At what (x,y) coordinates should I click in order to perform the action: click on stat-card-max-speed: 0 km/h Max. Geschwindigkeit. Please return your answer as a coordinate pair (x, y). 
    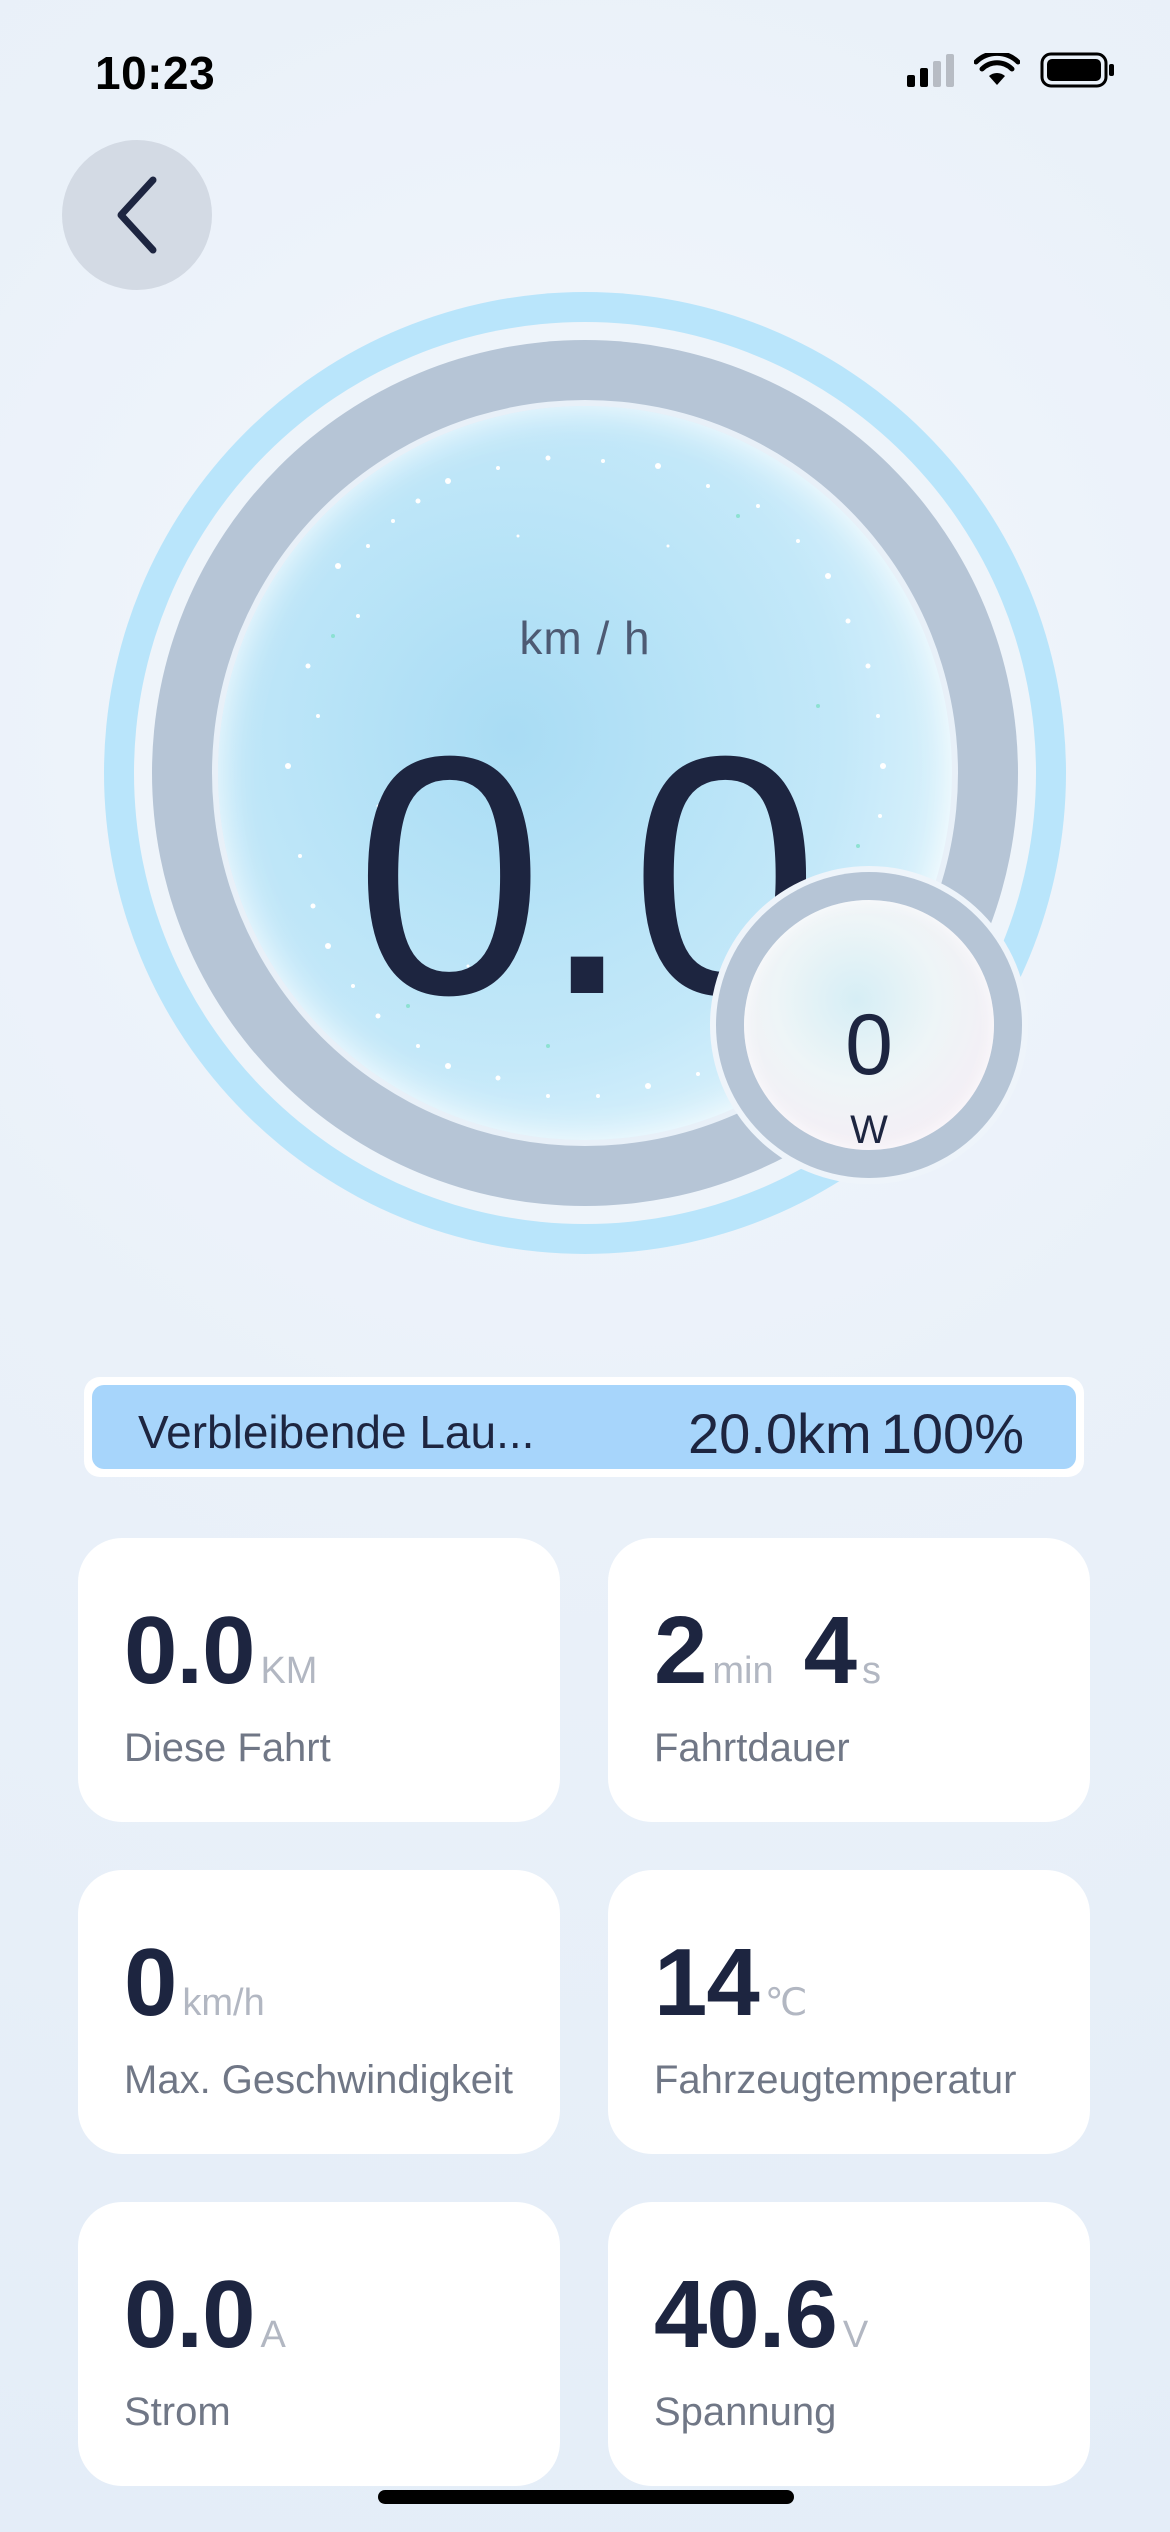
    Looking at the image, I should click on (319, 2012).